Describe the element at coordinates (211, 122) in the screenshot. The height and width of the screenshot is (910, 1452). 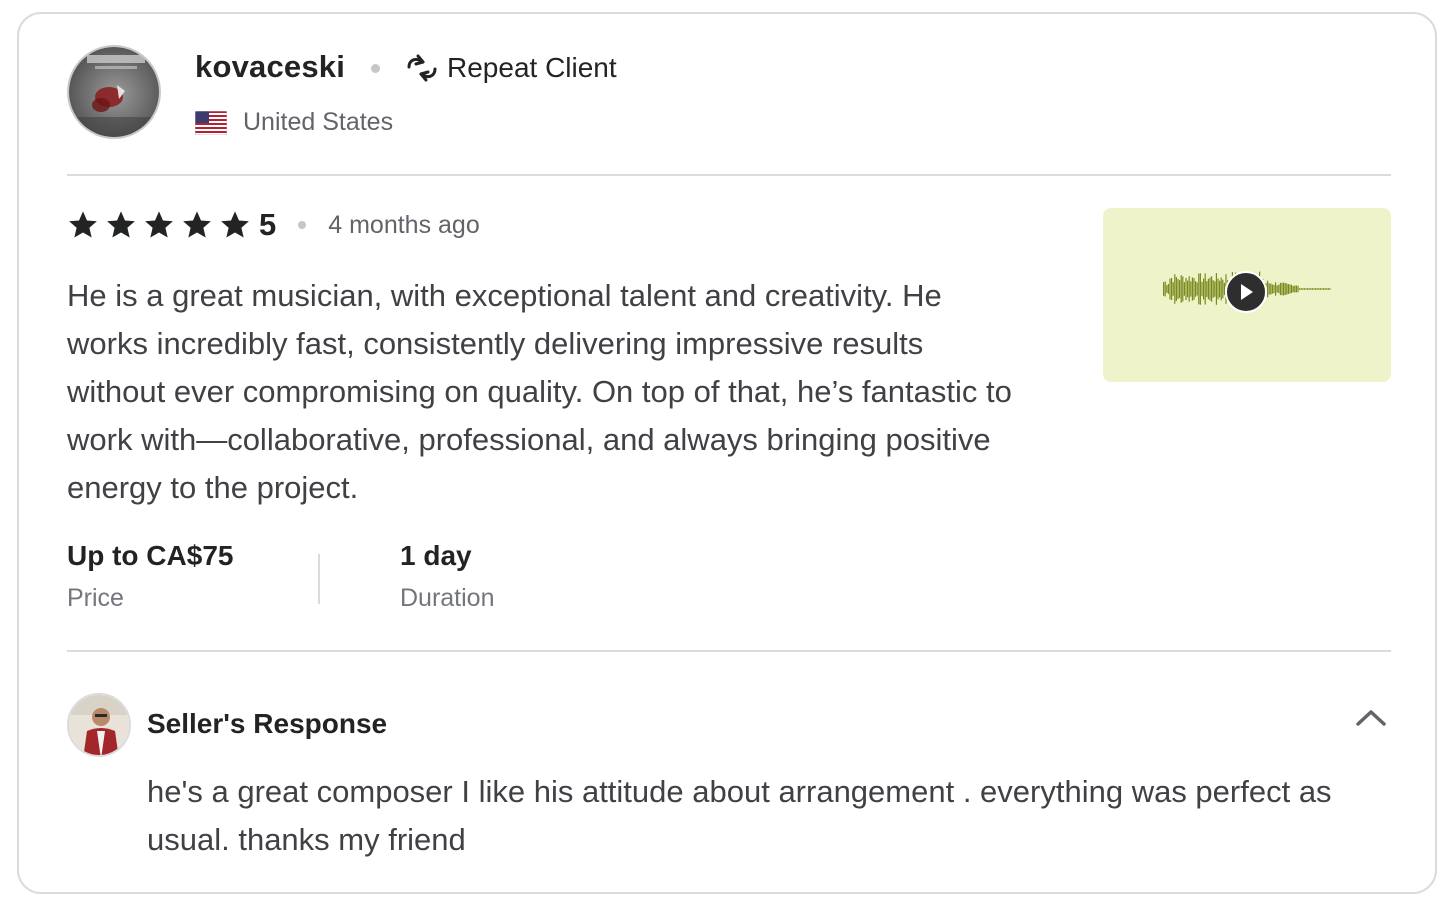
I see `us-flag-icon` at that location.